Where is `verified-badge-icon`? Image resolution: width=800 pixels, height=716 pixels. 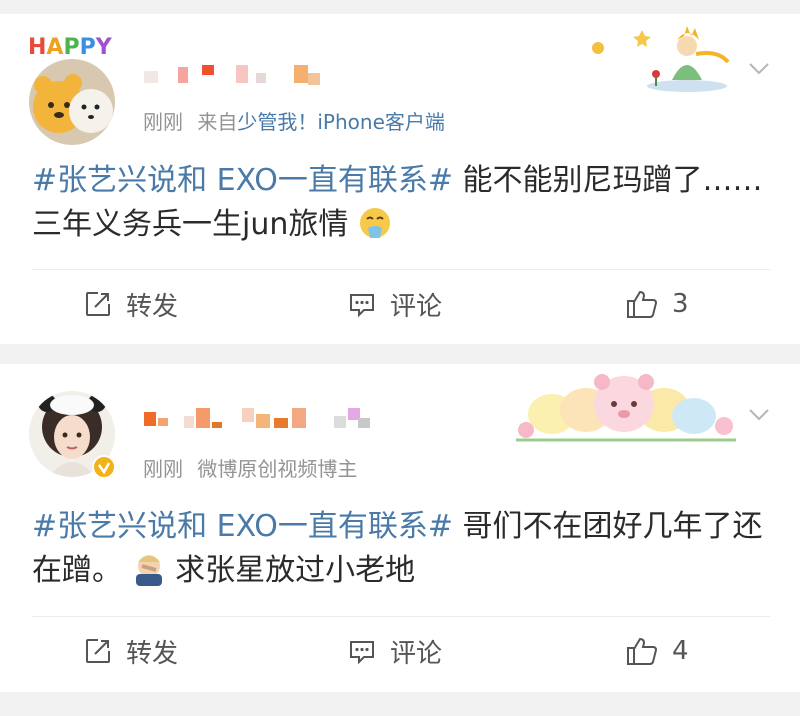 verified-badge-icon is located at coordinates (104, 467).